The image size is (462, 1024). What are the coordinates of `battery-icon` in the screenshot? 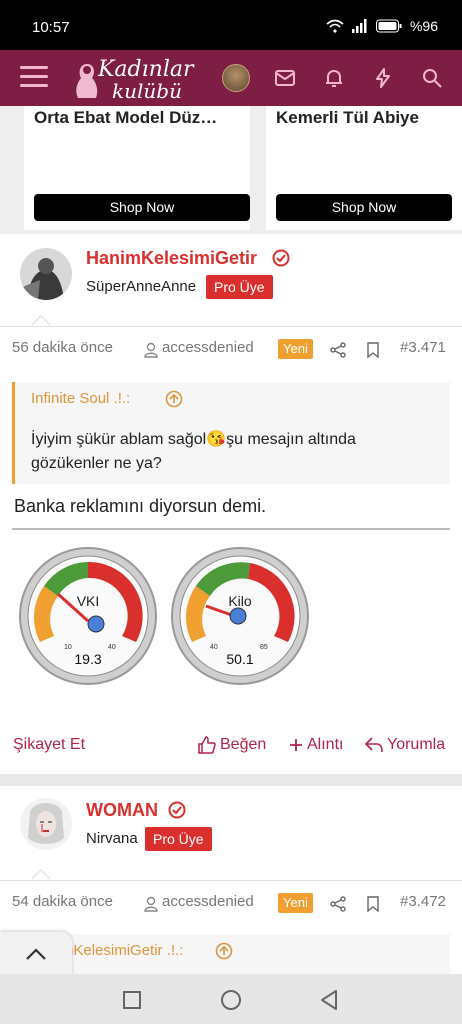 It's located at (388, 26).